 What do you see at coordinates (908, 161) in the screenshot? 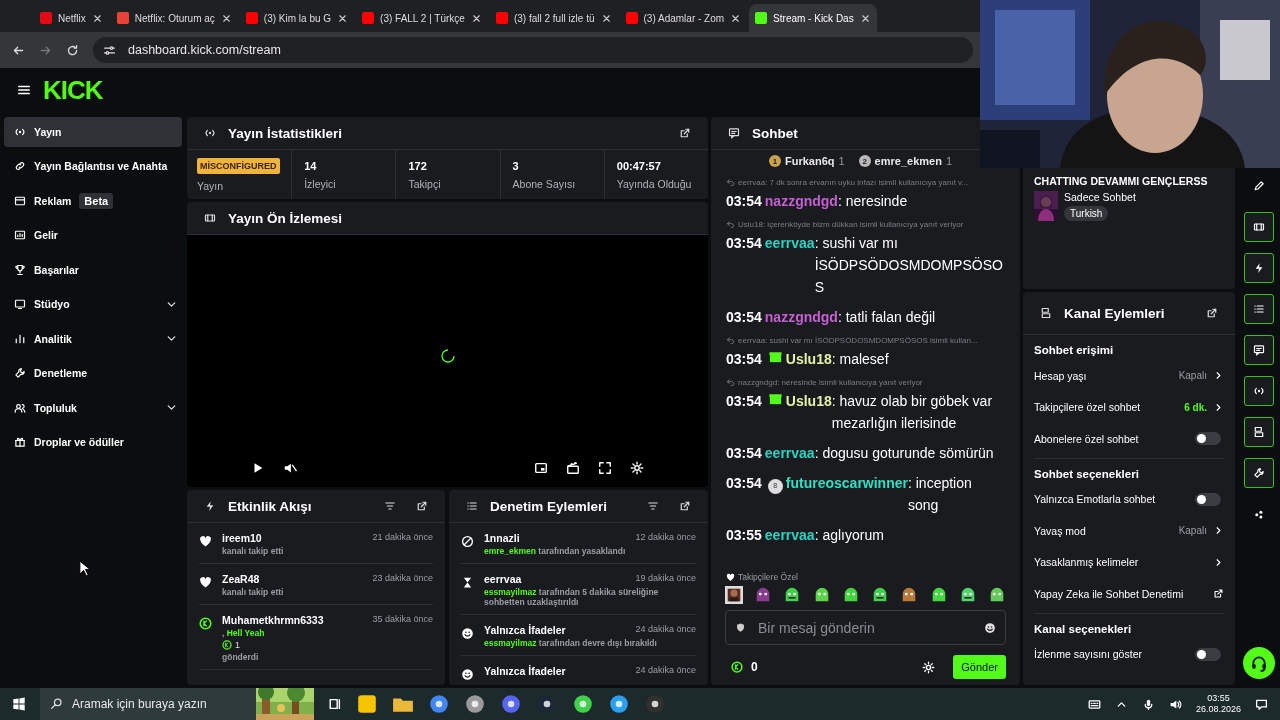
I see `leader-username: emre_ekmen` at bounding box center [908, 161].